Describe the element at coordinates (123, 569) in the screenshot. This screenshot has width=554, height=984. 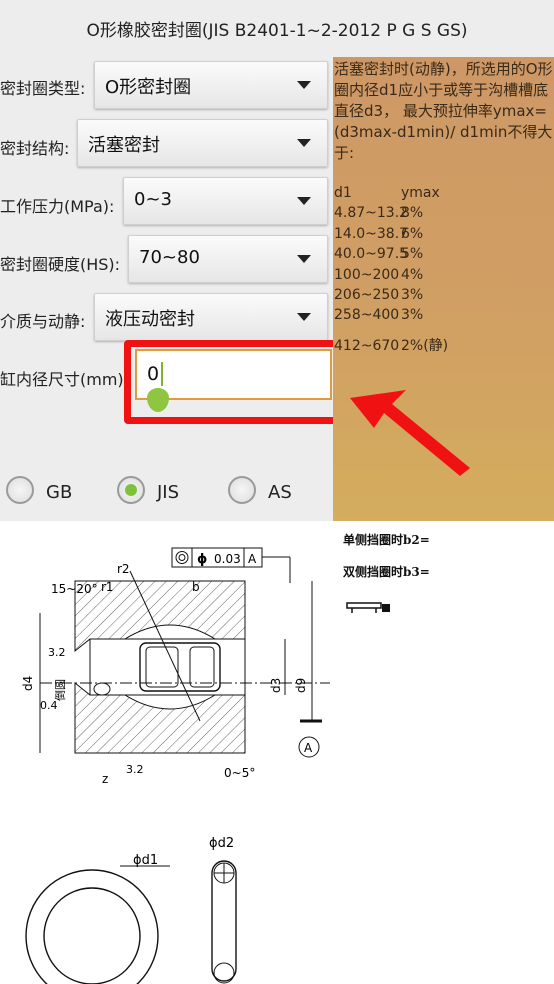
I see `svg-text: r2` at that location.